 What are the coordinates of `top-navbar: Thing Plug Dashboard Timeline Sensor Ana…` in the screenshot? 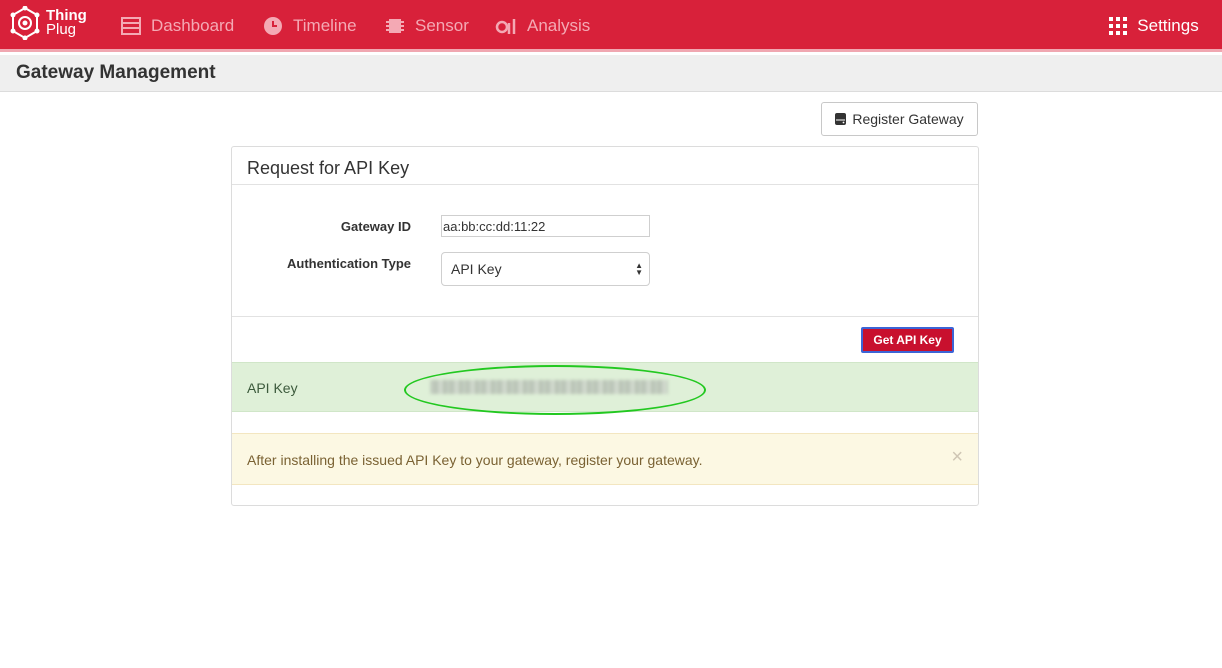 It's located at (611, 27).